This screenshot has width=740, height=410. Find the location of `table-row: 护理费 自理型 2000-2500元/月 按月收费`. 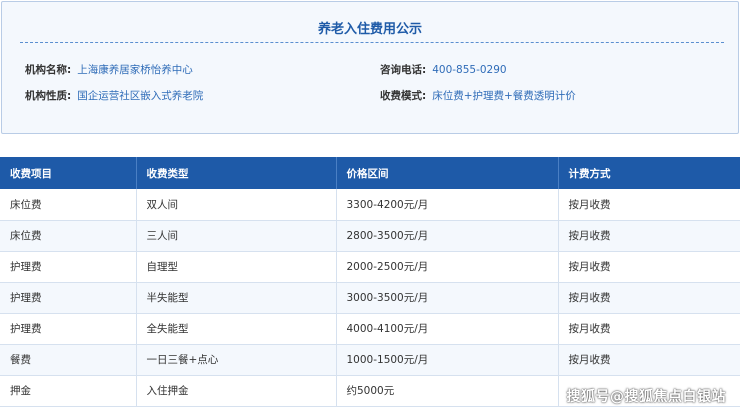

table-row: 护理费 自理型 2000-2500元/月 按月收费 is located at coordinates (370, 267).